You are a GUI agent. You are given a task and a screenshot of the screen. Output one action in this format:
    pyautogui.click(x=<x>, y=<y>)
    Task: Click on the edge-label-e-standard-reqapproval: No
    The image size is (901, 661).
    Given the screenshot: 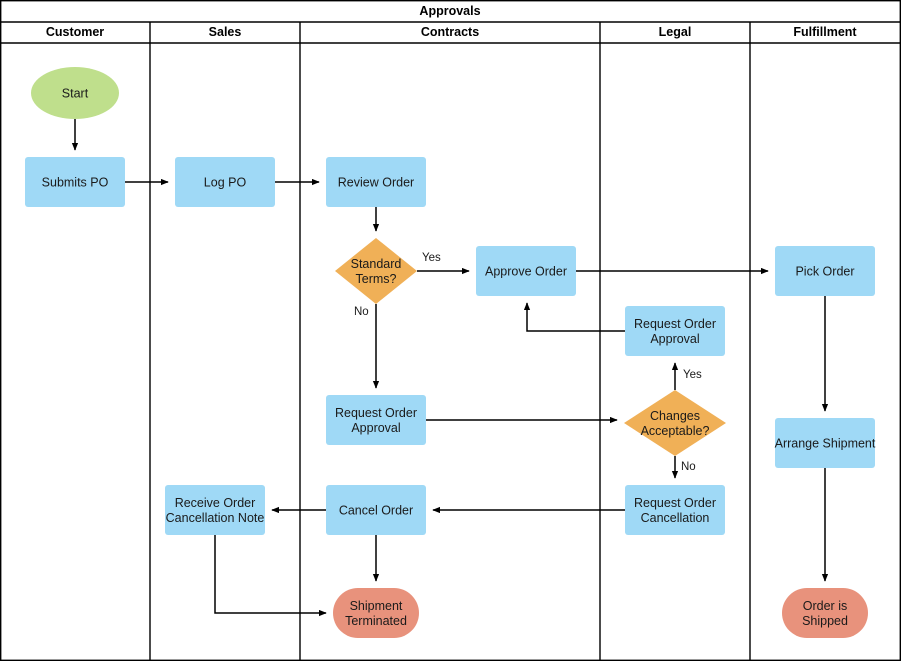 What is the action you would take?
    pyautogui.click(x=361, y=312)
    